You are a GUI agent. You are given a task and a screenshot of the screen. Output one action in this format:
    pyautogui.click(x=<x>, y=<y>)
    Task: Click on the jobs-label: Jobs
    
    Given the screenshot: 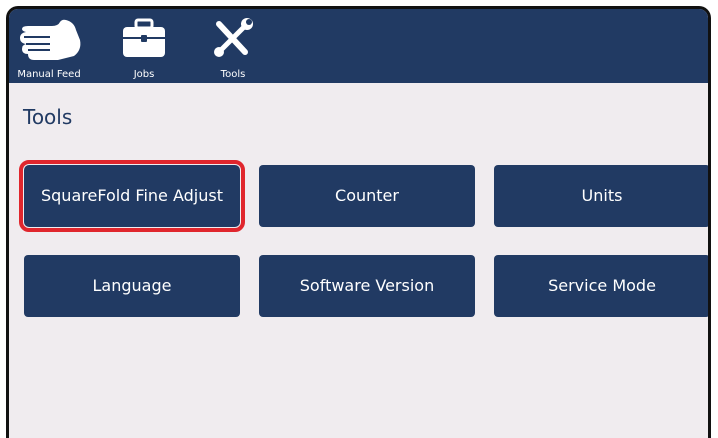 What is the action you would take?
    pyautogui.click(x=144, y=74)
    